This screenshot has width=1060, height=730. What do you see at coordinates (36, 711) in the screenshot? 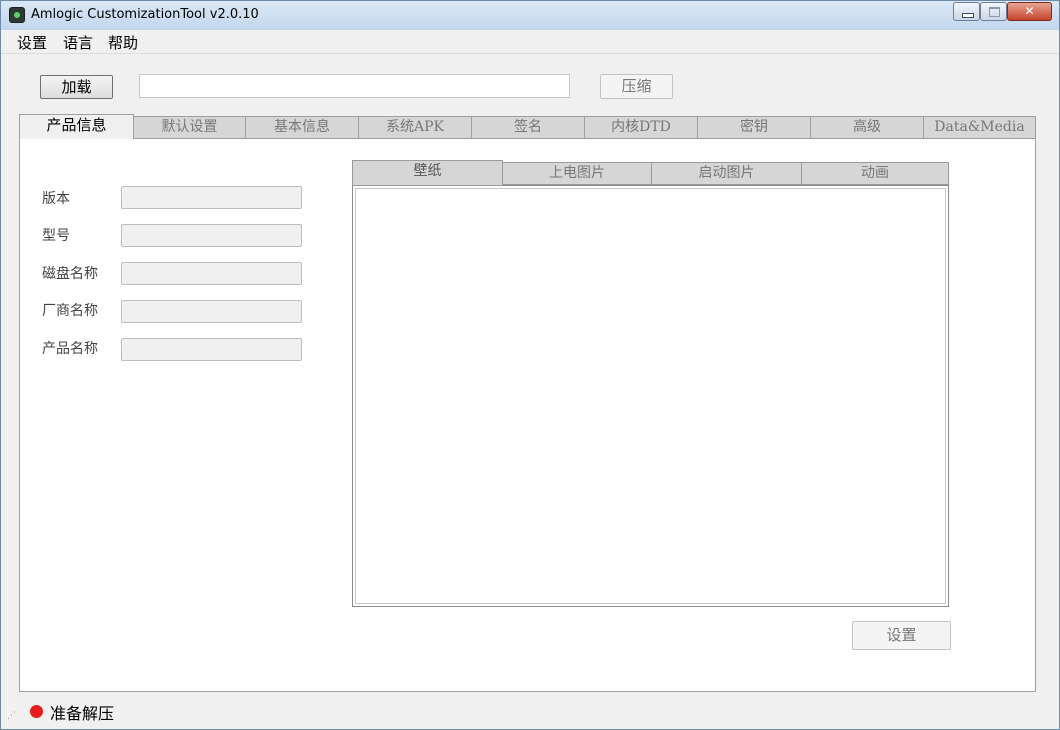
I see `status-dot-icon` at bounding box center [36, 711].